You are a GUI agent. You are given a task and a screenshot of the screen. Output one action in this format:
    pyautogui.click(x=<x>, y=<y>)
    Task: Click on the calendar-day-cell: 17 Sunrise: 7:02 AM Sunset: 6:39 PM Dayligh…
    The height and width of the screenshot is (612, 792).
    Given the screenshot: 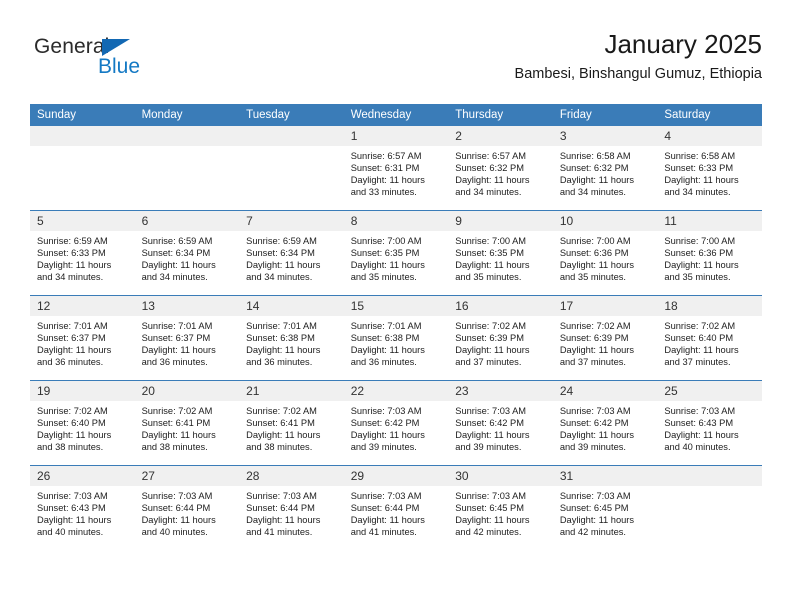 What is the action you would take?
    pyautogui.click(x=605, y=338)
    